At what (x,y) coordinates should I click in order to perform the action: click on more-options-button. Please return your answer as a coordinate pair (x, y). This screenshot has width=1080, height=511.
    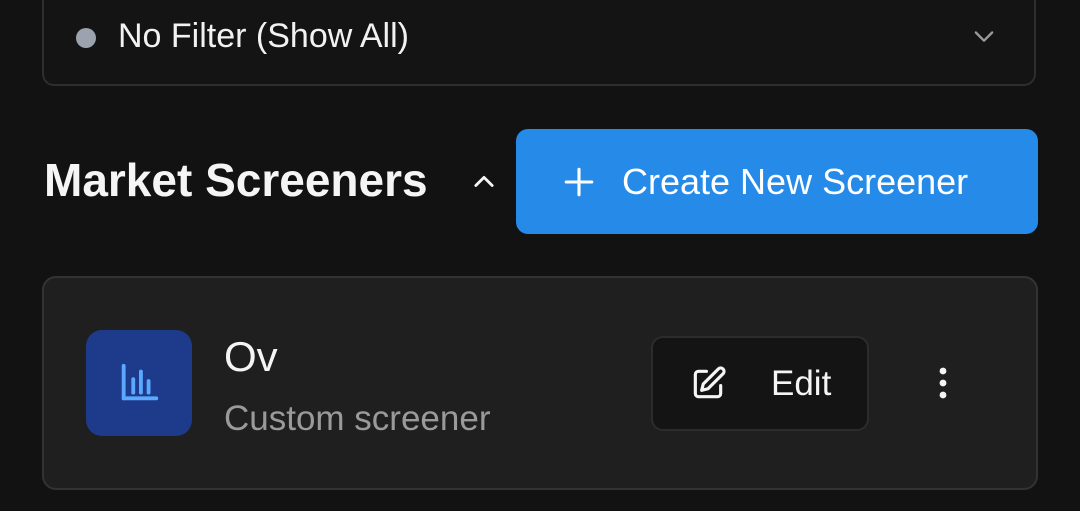
    Looking at the image, I should click on (943, 383).